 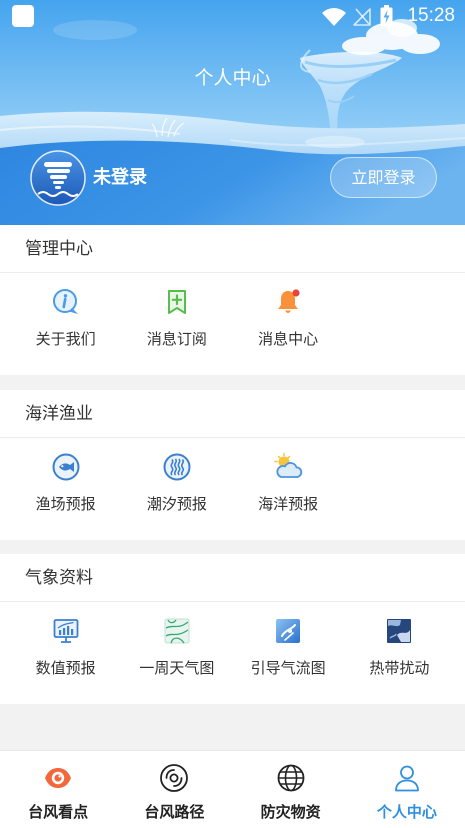 What do you see at coordinates (407, 778) in the screenshot?
I see `person-icon` at bounding box center [407, 778].